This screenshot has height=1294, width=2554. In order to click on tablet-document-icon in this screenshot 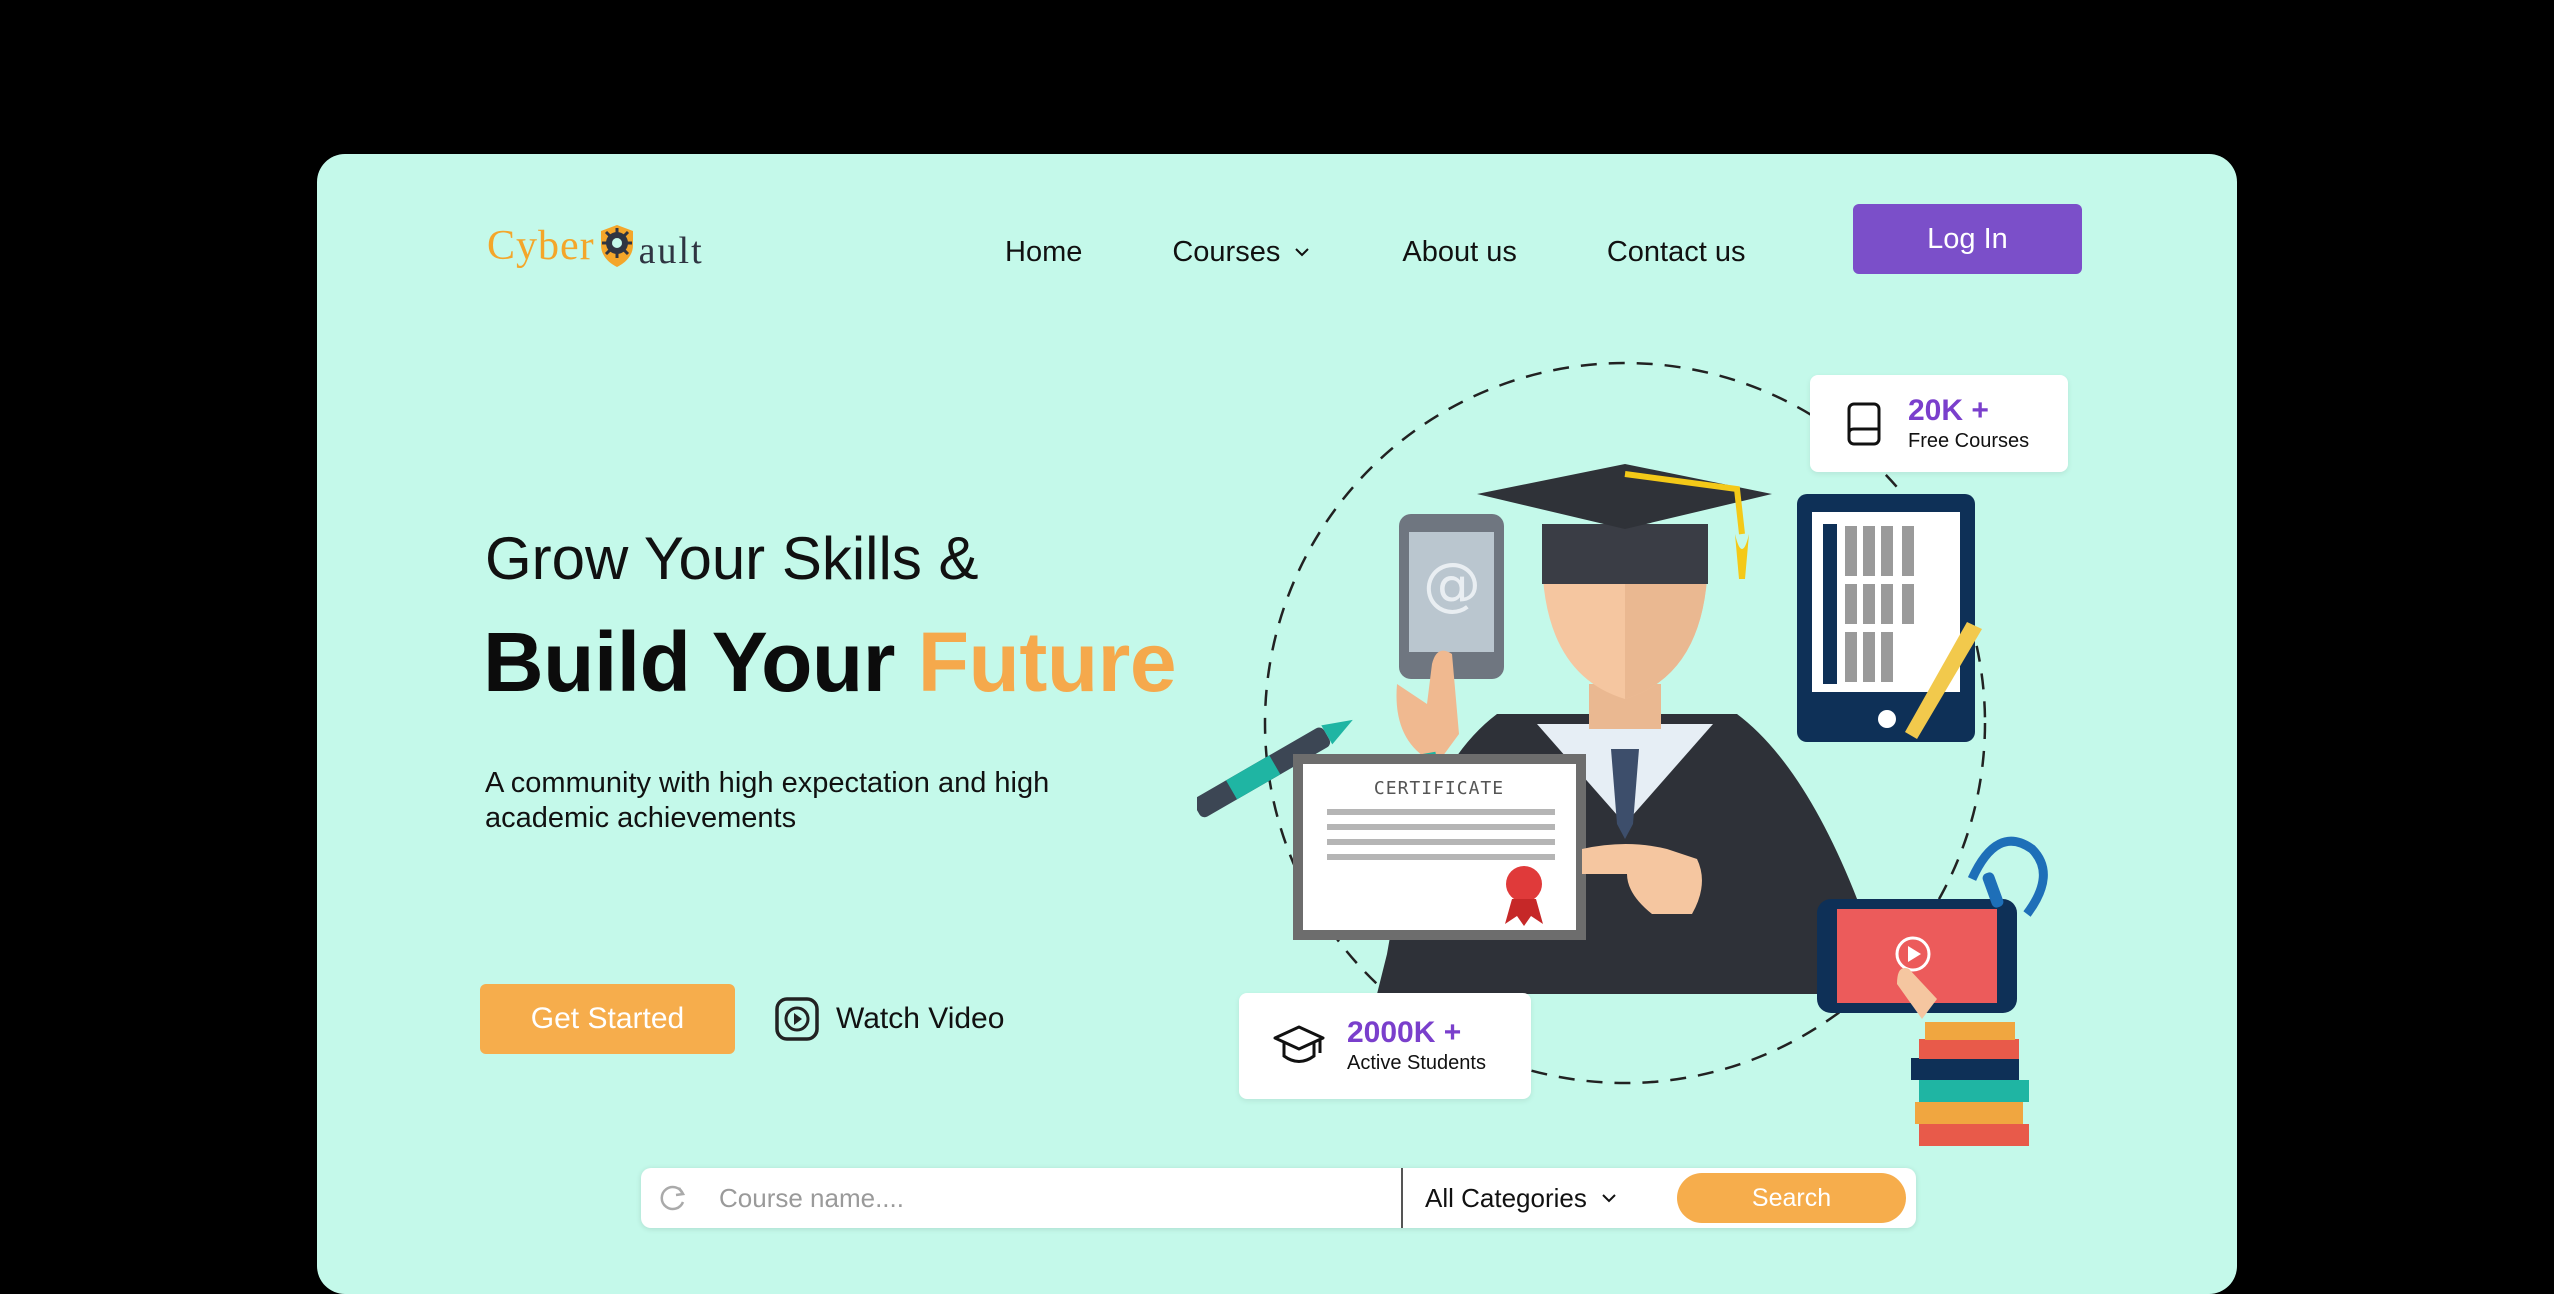, I will do `click(1889, 618)`.